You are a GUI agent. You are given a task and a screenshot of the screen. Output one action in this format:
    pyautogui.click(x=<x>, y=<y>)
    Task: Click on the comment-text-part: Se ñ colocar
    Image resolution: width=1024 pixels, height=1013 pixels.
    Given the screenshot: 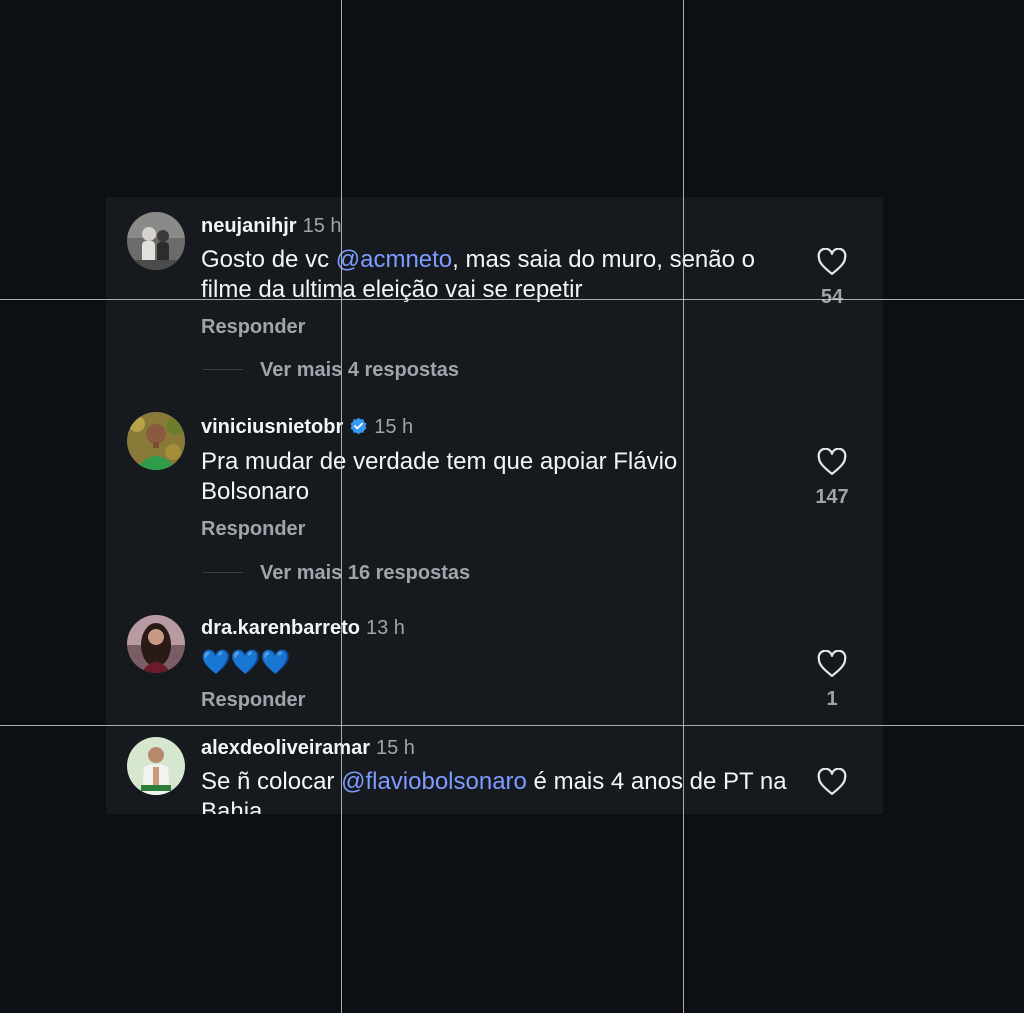 What is the action you would take?
    pyautogui.click(x=271, y=781)
    